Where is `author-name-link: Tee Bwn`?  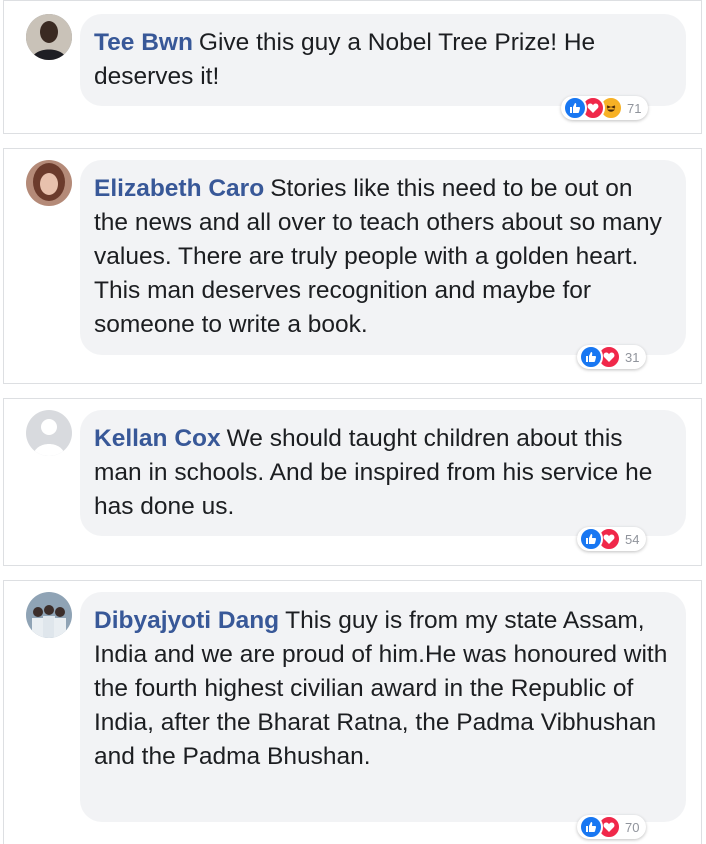
author-name-link: Tee Bwn is located at coordinates (143, 42).